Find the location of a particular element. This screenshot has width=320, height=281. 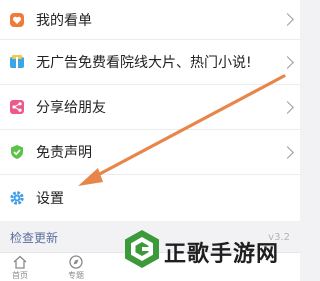

watermark-text: 正歌手游网 is located at coordinates (222, 254).